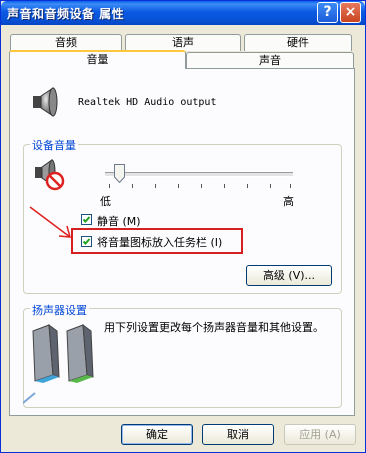 This screenshot has width=366, height=453. What do you see at coordinates (45, 102) in the screenshot?
I see `speaker-icon` at bounding box center [45, 102].